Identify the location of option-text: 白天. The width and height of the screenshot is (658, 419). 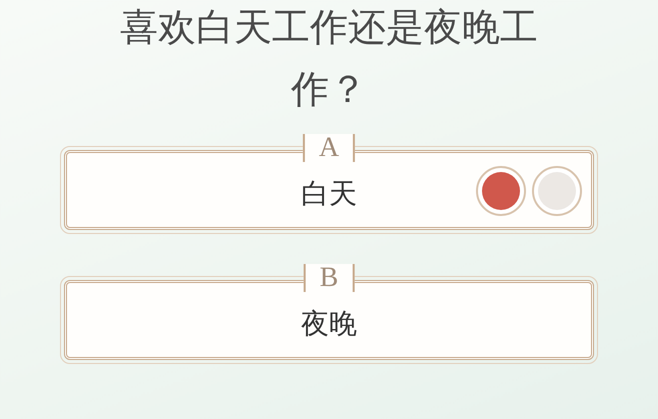
(329, 194).